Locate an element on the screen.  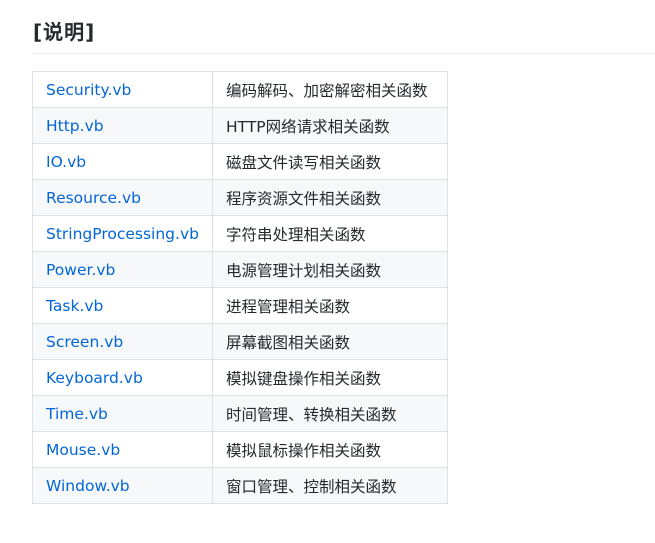
table-row: Resource.vb 程序资源文件相关函数 is located at coordinates (240, 197).